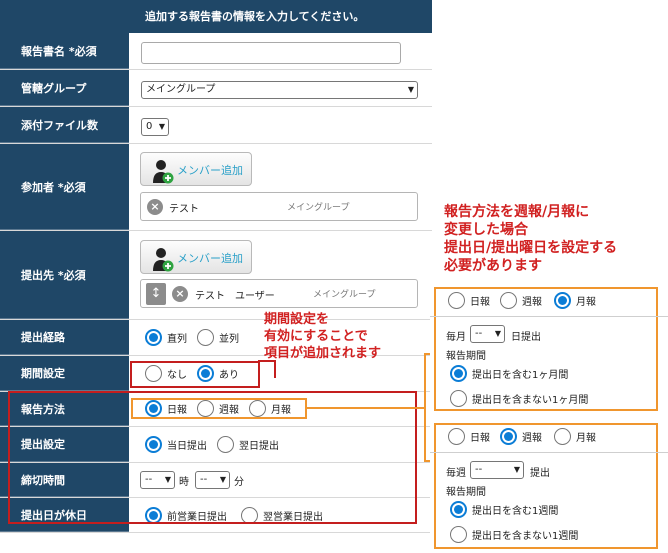 The image size is (668, 553). Describe the element at coordinates (297, 319) in the screenshot. I see `period-note-line: 期間設定を` at that location.